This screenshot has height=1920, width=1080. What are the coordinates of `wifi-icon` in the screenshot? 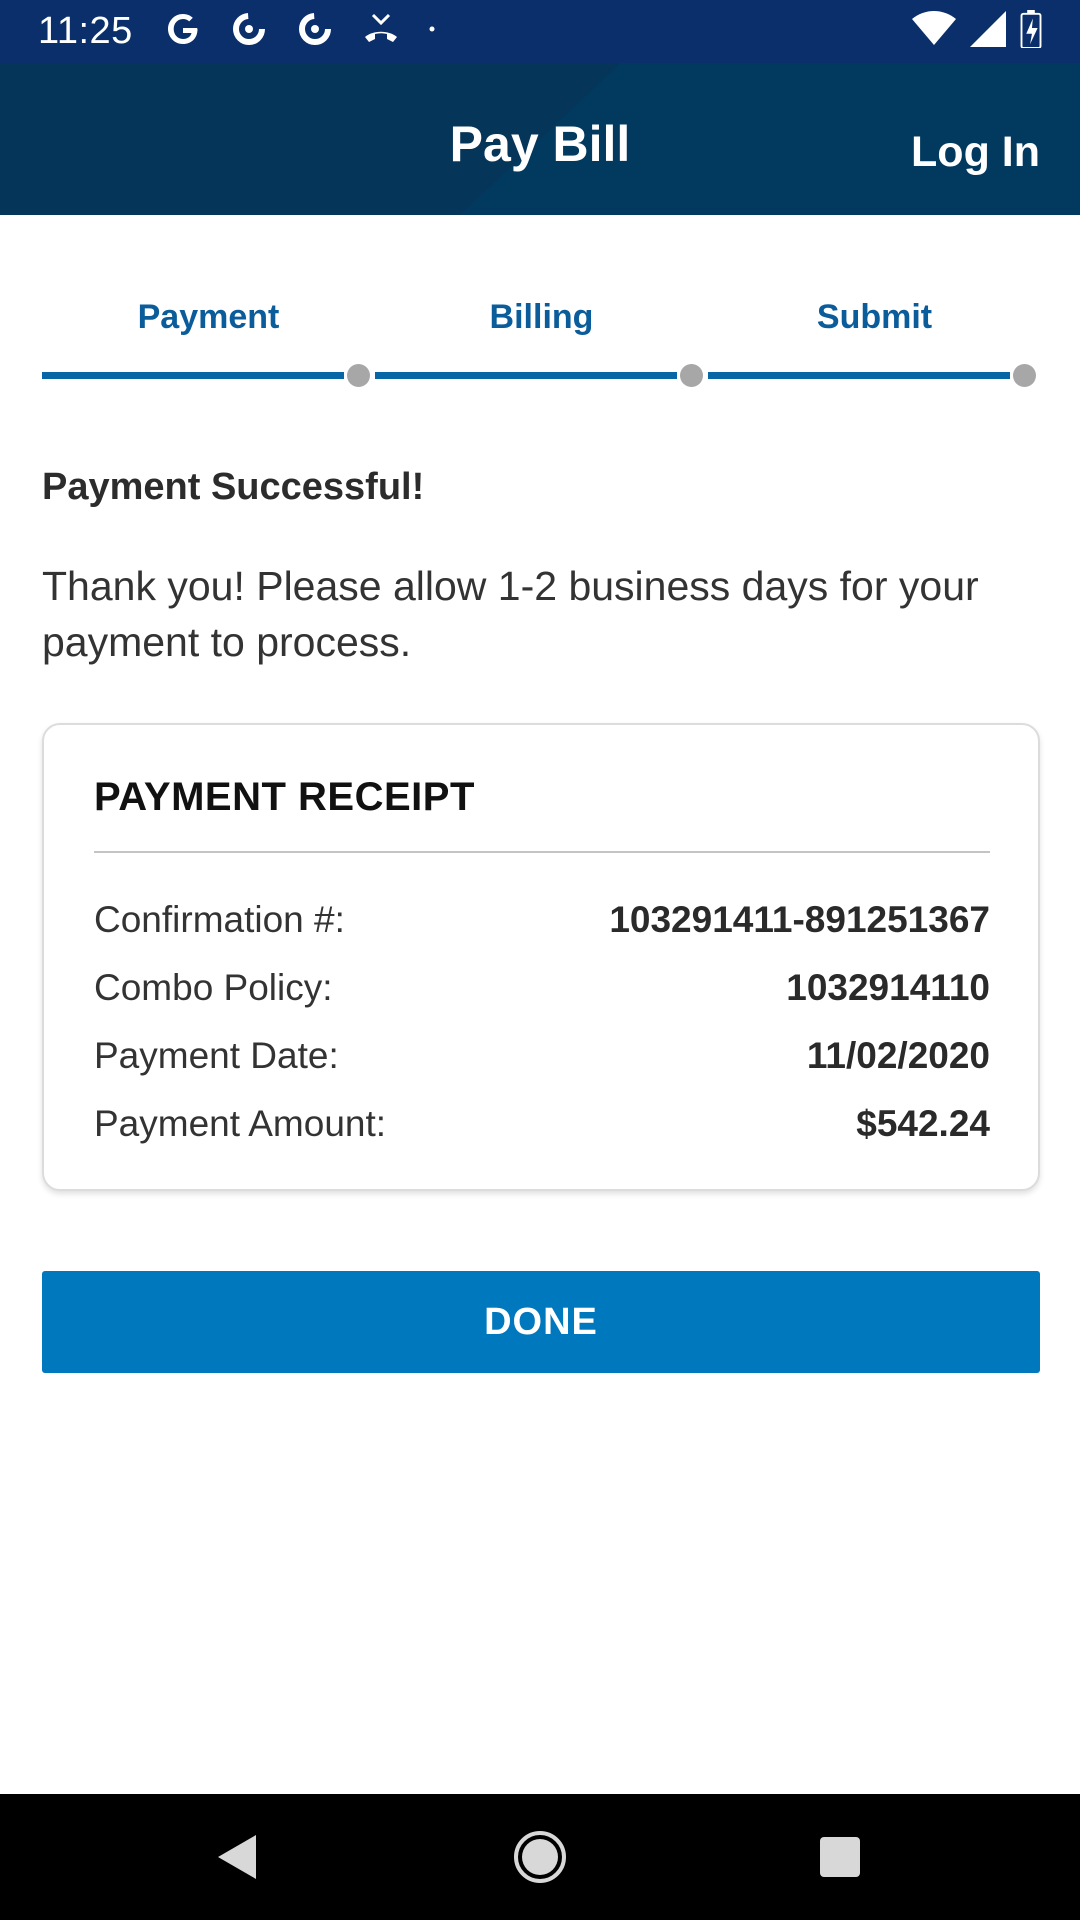 It's located at (934, 31).